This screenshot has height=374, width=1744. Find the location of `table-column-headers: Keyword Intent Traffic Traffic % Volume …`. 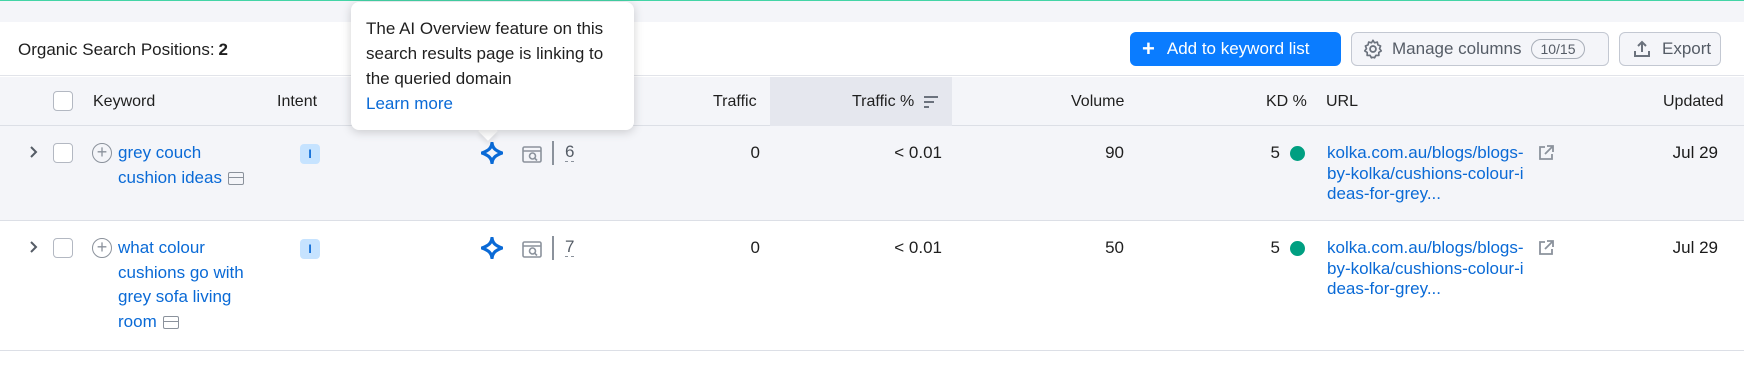

table-column-headers: Keyword Intent Traffic Traffic % Volume … is located at coordinates (872, 101).